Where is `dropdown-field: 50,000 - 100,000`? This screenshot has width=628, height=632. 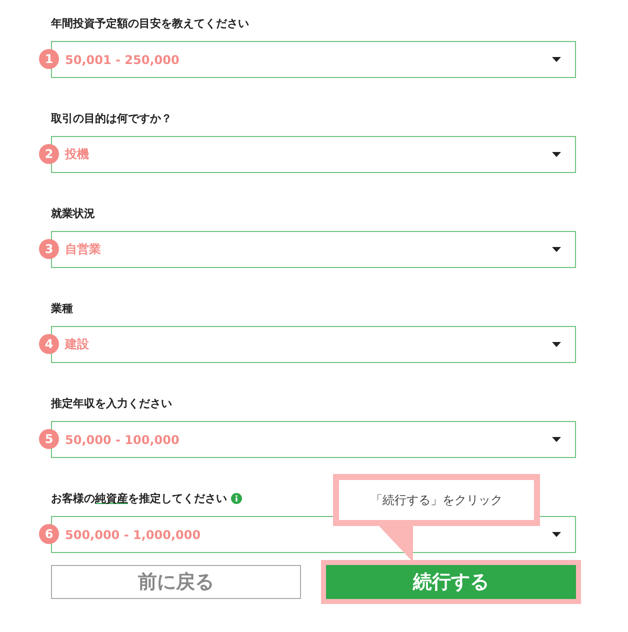 dropdown-field: 50,000 - 100,000 is located at coordinates (313, 439).